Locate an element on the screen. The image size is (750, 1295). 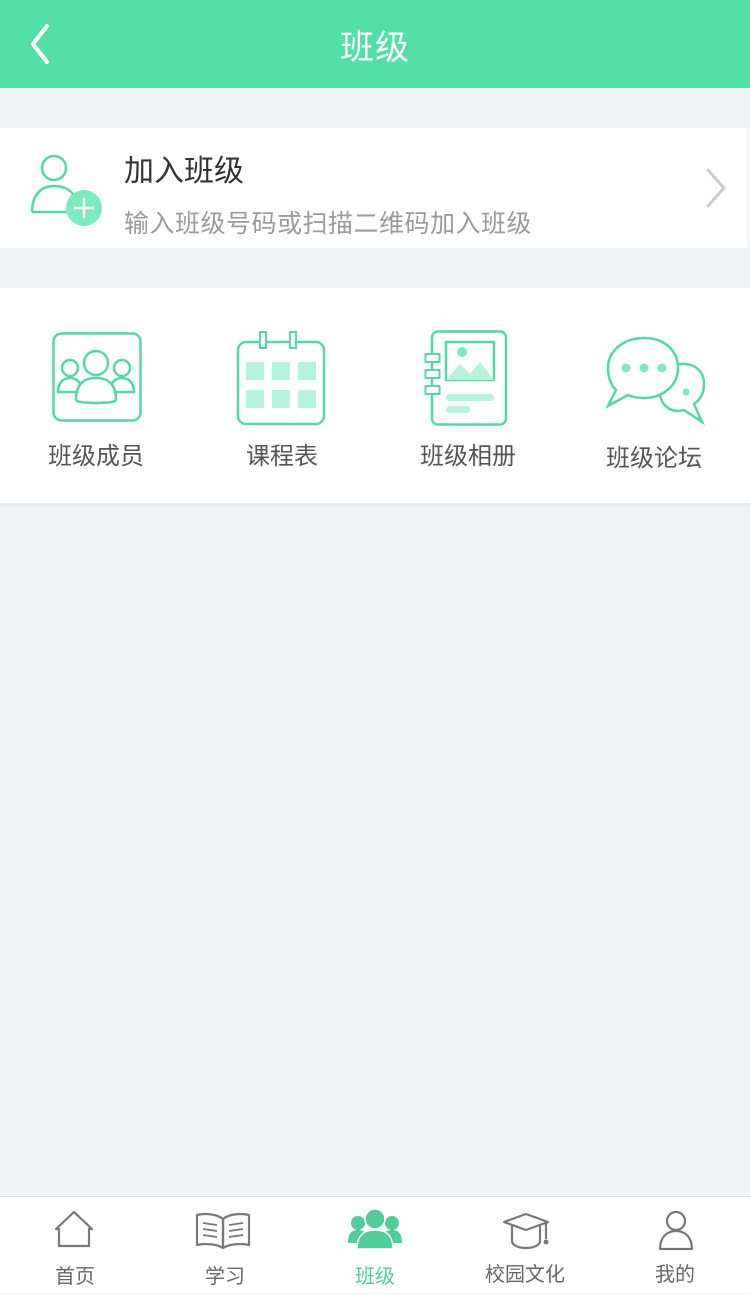
tab-study: 学习 is located at coordinates (225, 1246).